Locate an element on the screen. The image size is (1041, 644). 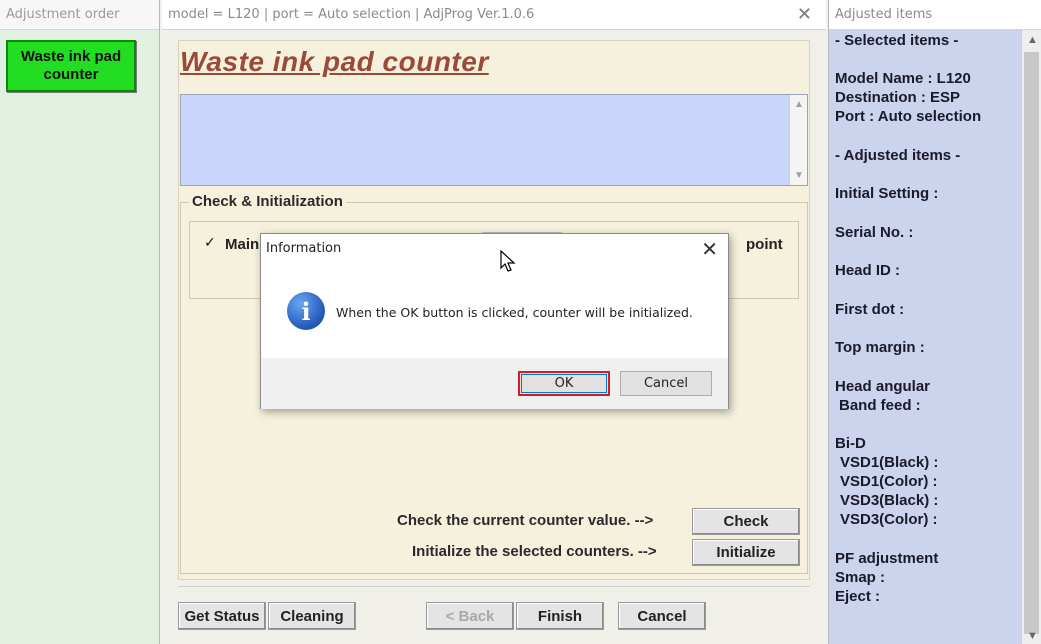
list-item: - Selected items - is located at coordinates (897, 40).